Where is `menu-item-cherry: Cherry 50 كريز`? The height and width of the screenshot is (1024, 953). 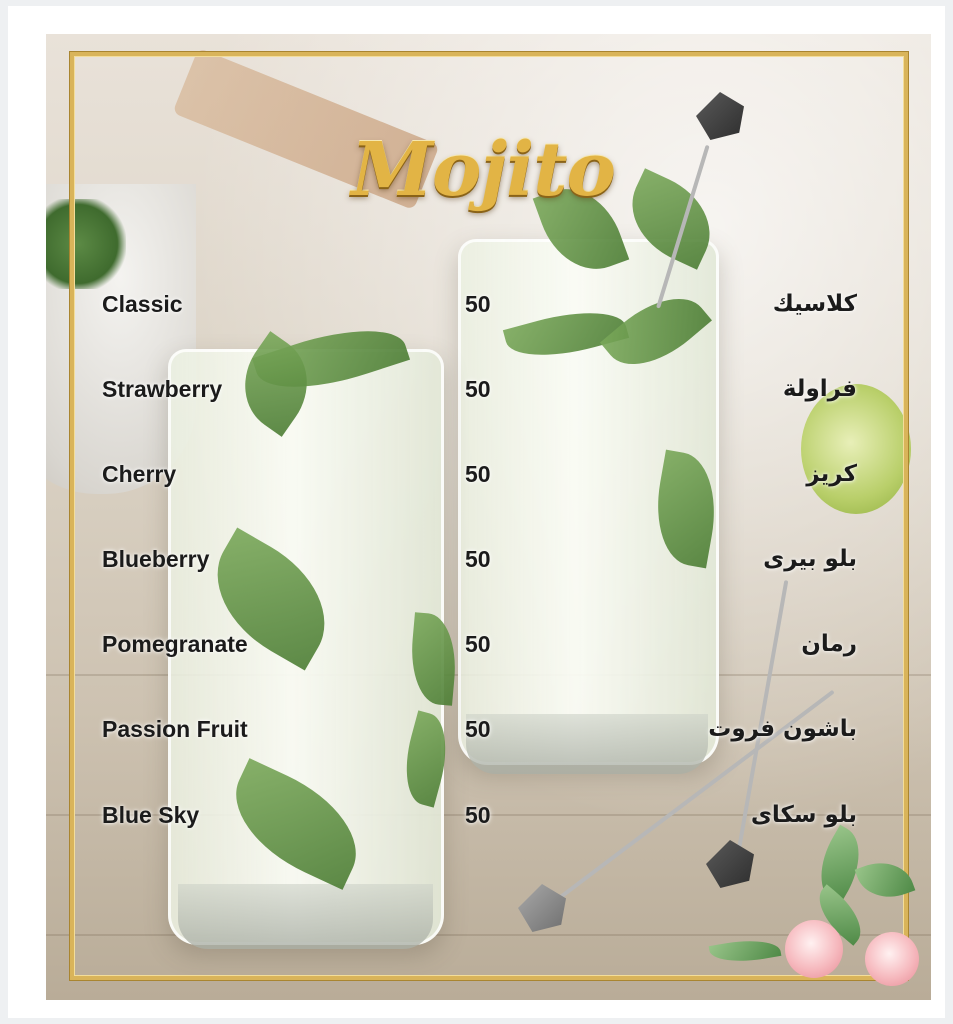 menu-item-cherry: Cherry 50 كريز is located at coordinates (476, 474).